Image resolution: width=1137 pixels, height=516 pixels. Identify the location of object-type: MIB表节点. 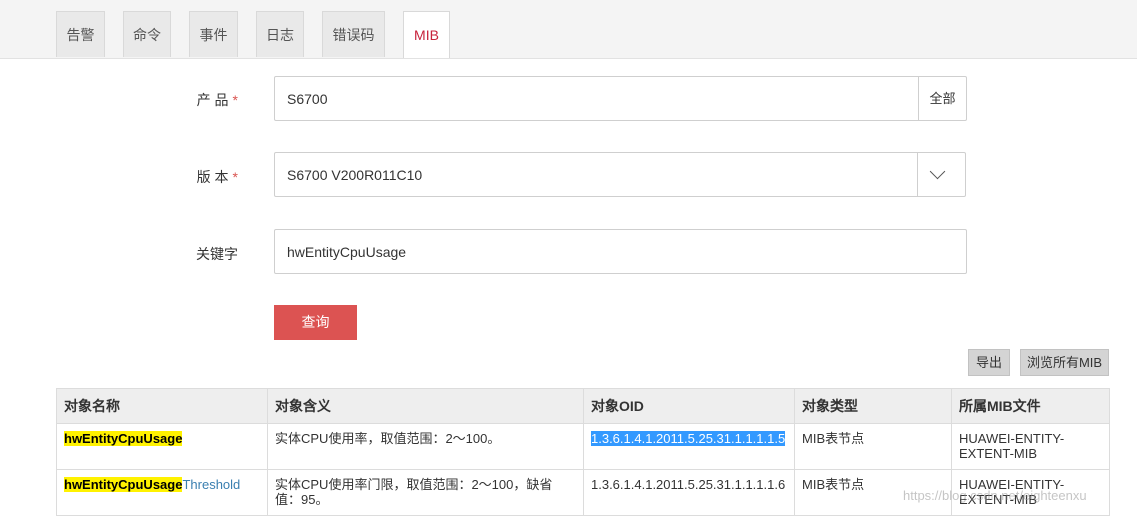
(873, 446).